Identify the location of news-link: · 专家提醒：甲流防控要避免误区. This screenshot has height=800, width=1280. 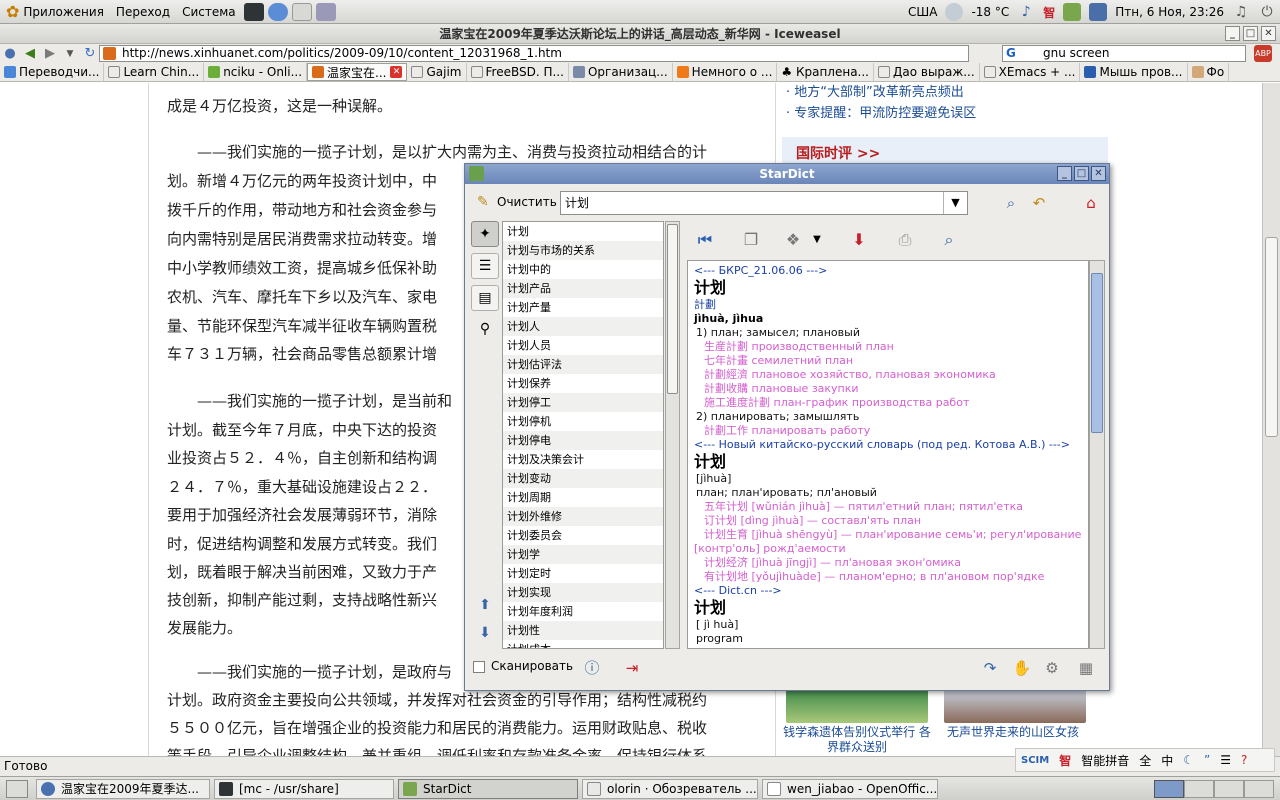
(881, 111).